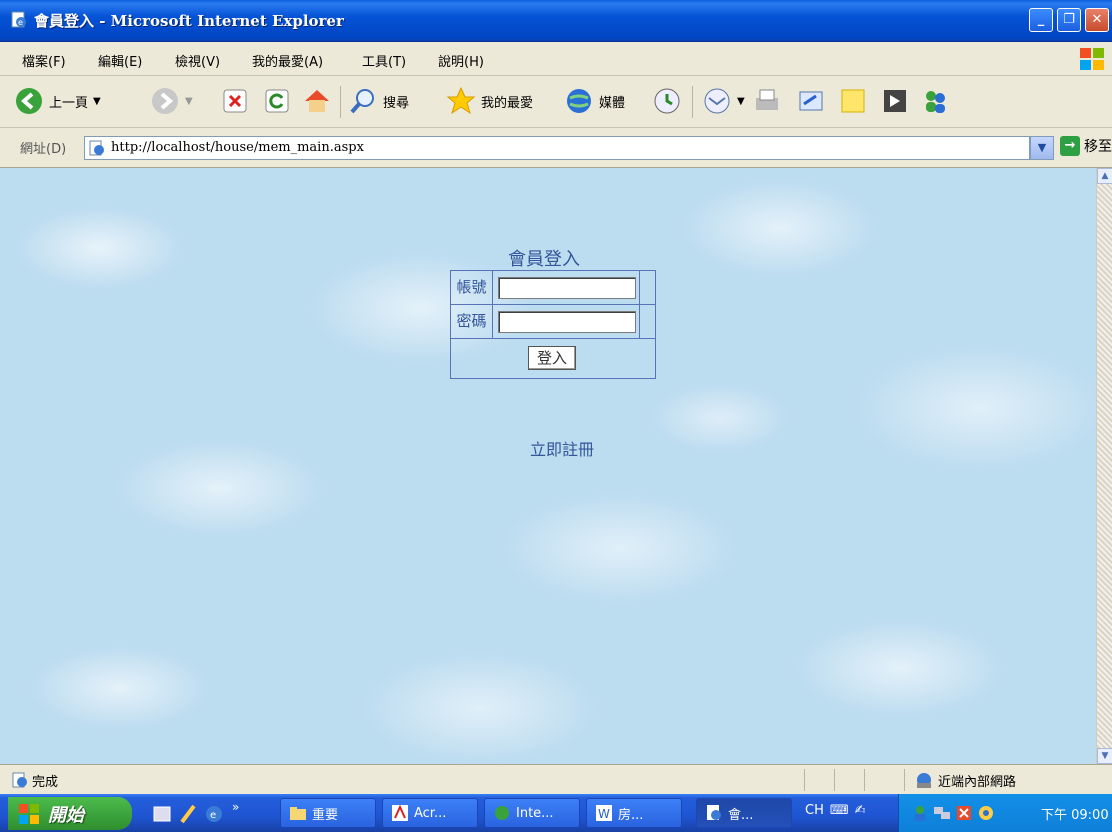 The width and height of the screenshot is (1112, 832). I want to click on note-button, so click(853, 101).